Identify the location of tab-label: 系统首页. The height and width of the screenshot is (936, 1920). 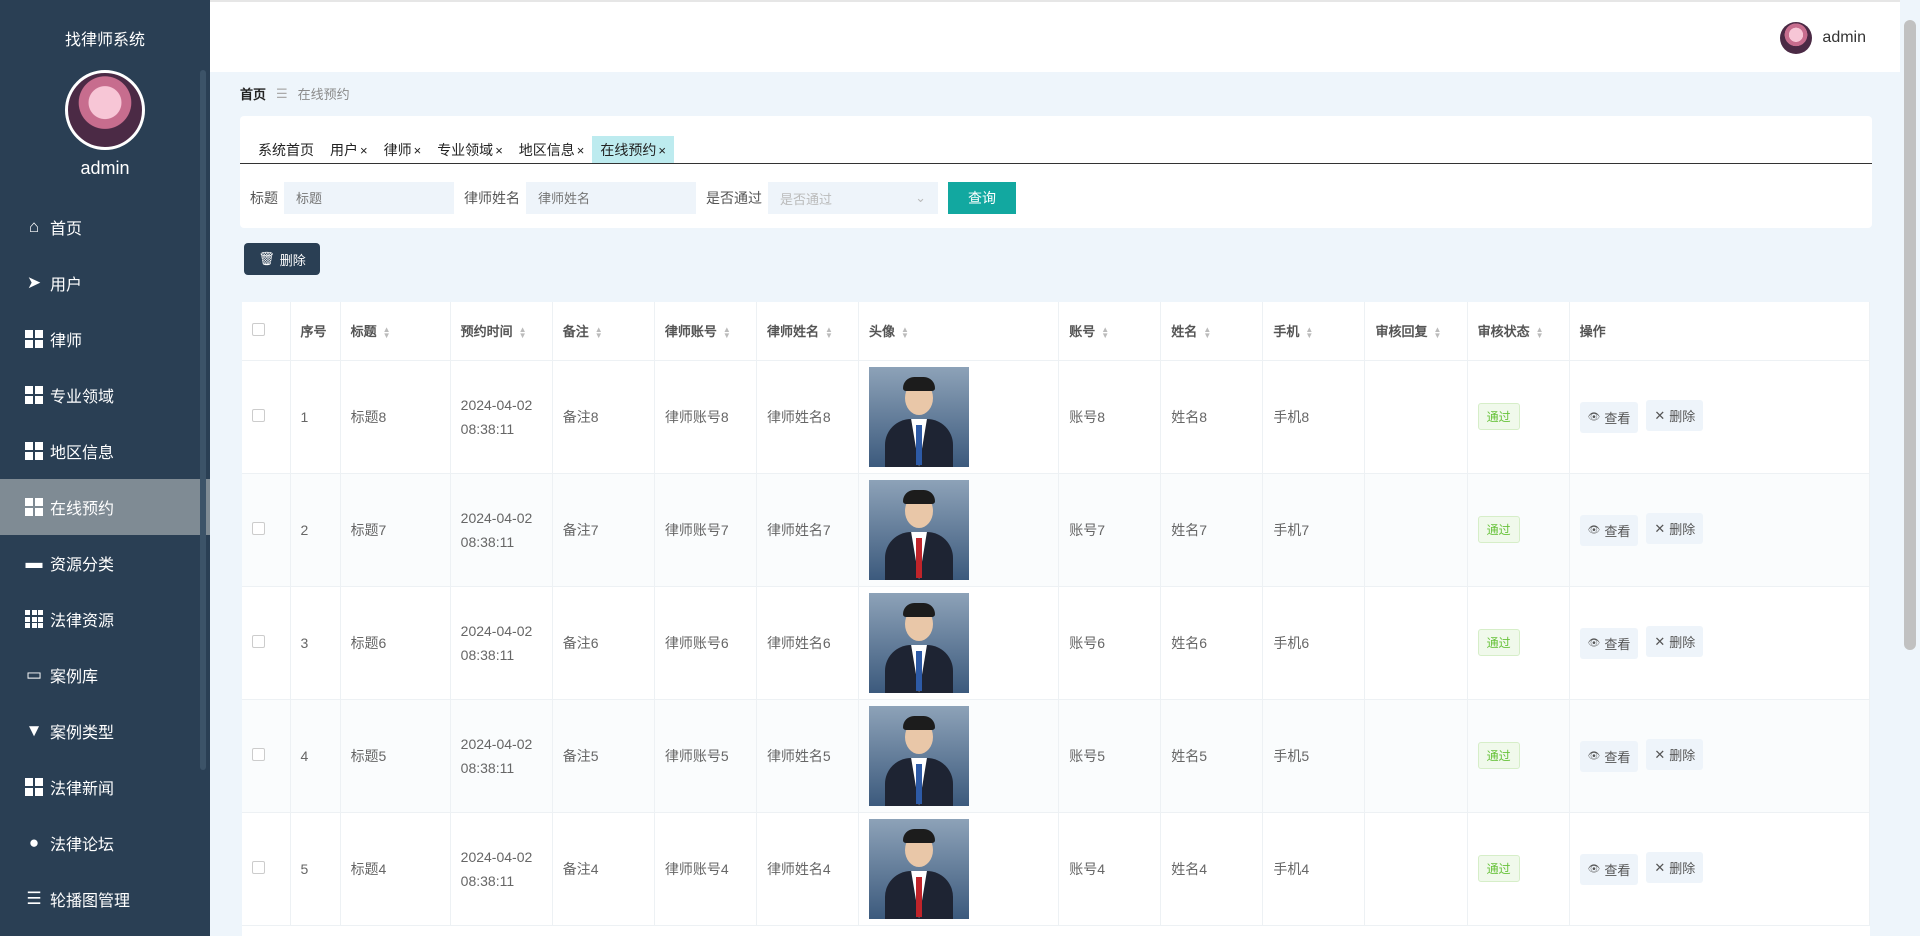
(286, 150).